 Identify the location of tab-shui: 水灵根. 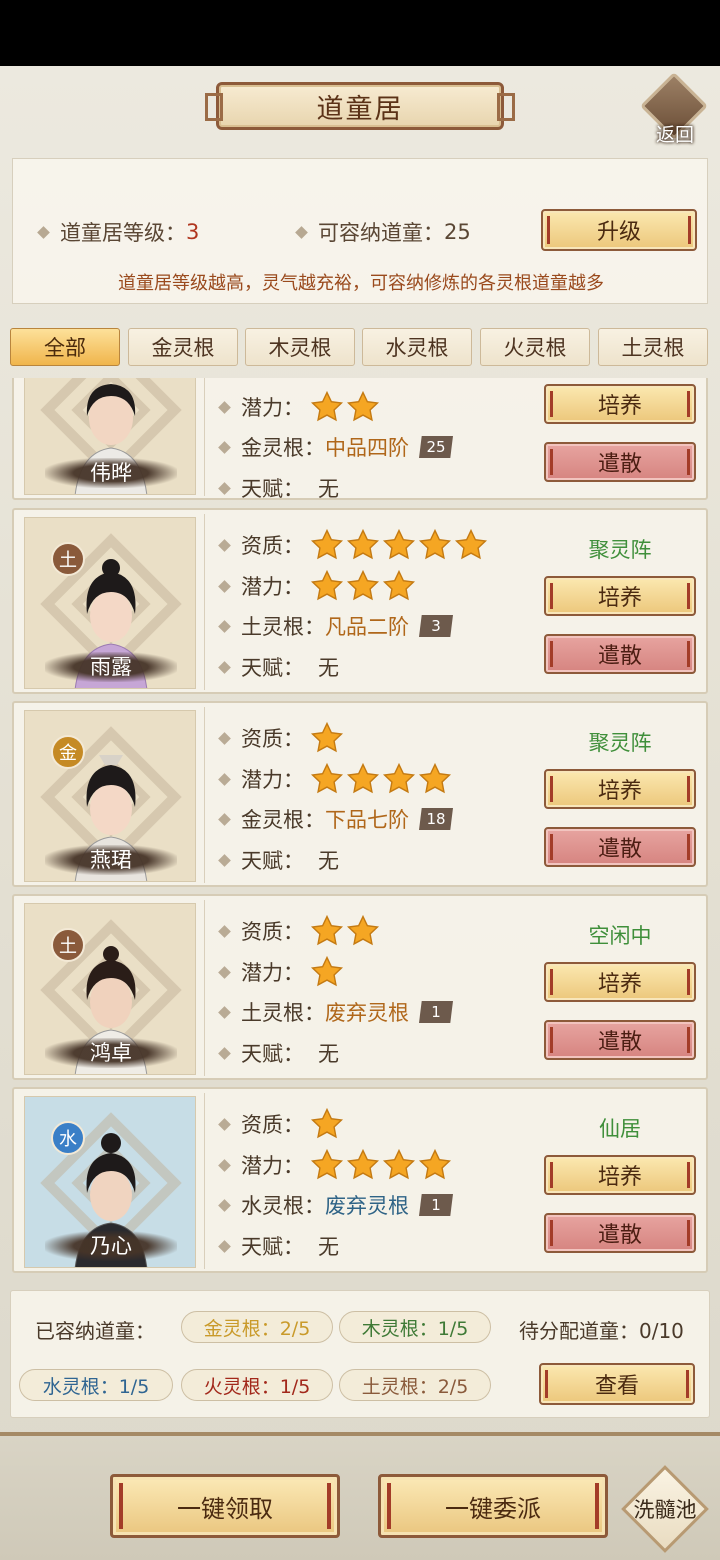
(417, 347).